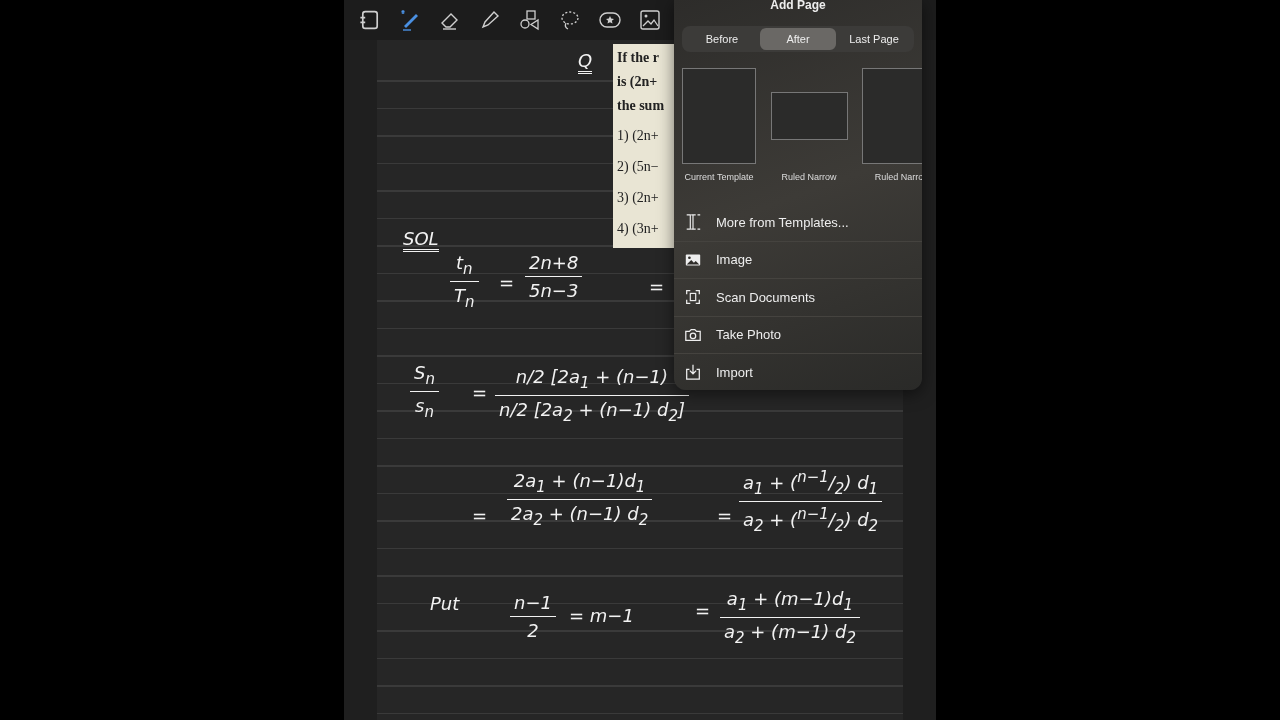  I want to click on fraction-denominator: 5n−3, so click(554, 290).